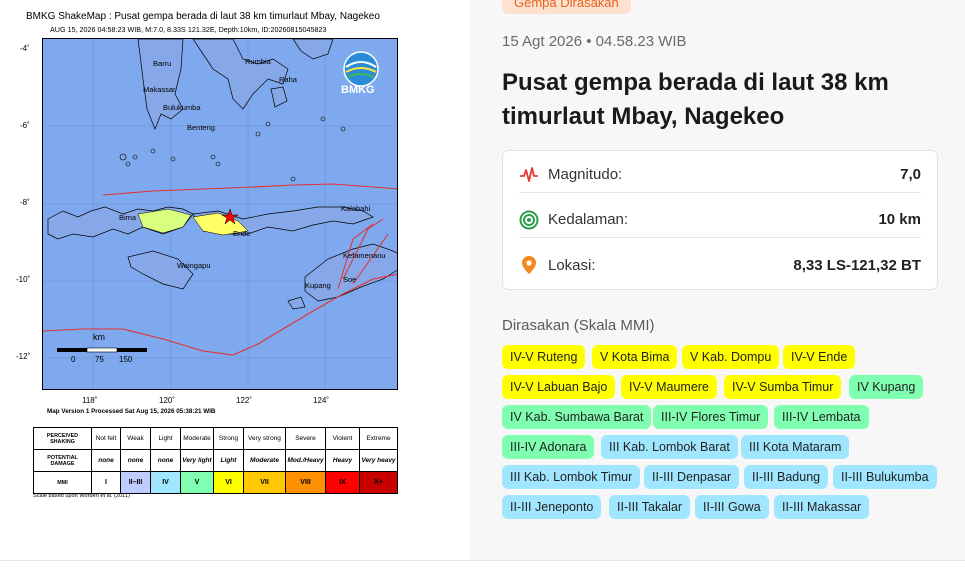 The image size is (965, 570). What do you see at coordinates (822, 507) in the screenshot?
I see `felt-tag: II-III Makassar` at bounding box center [822, 507].